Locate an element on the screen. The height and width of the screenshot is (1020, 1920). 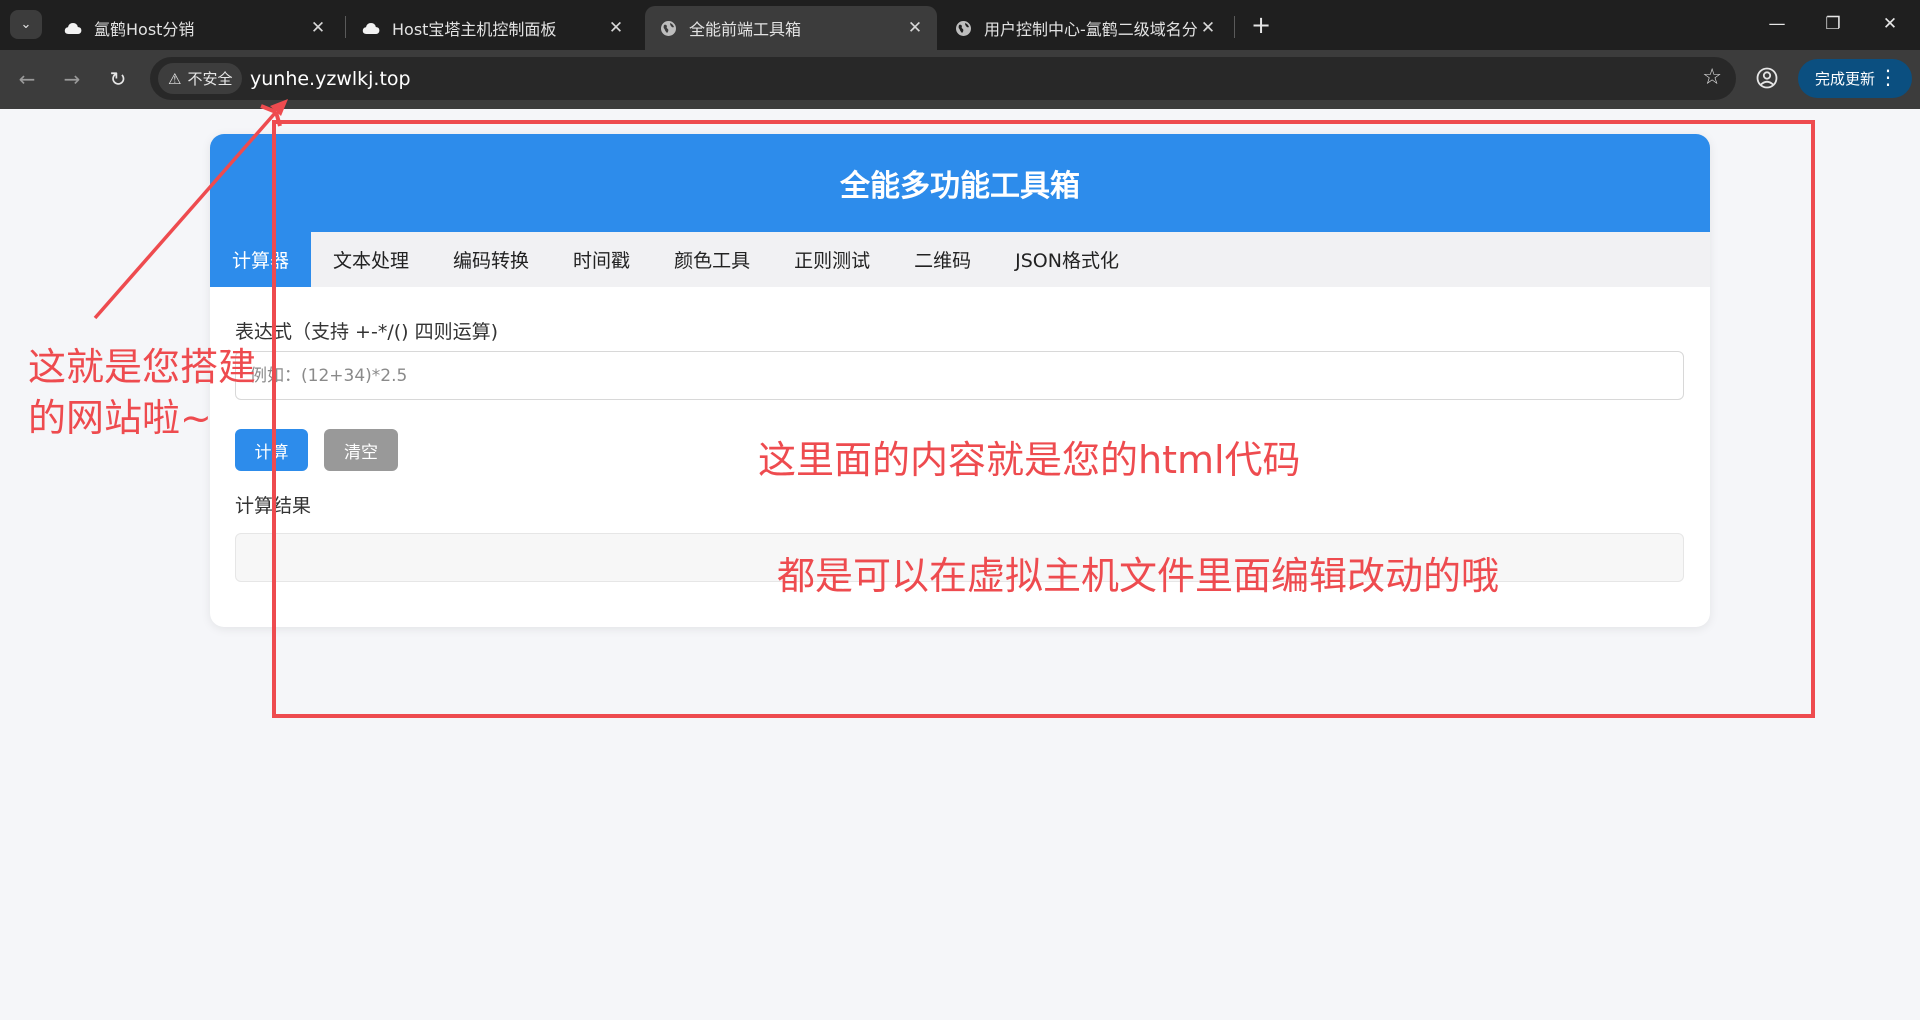
annotation-site-note-line1: 这就是您搭建 is located at coordinates (142, 367).